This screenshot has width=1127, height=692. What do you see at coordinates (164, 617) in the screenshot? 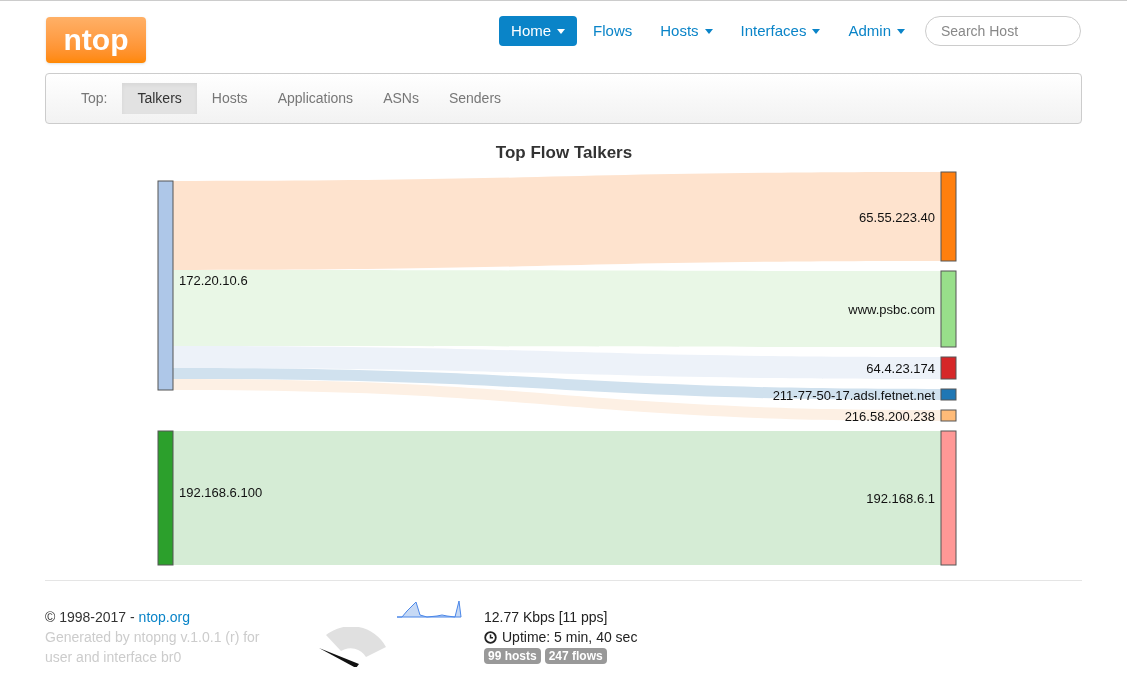
I see `ntop-link: ntop.org` at bounding box center [164, 617].